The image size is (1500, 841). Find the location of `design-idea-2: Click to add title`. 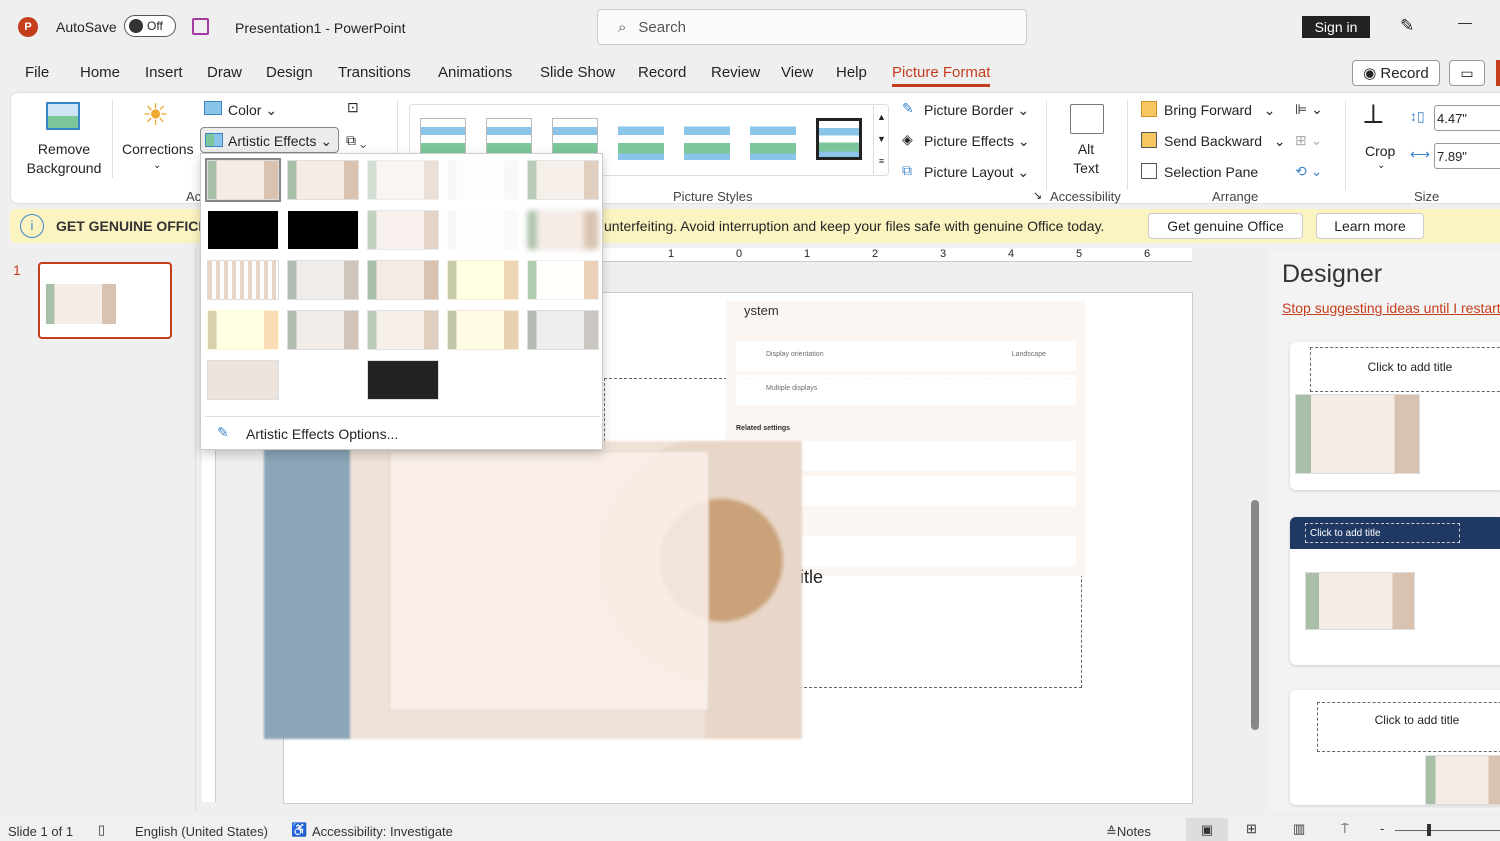

design-idea-2: Click to add title is located at coordinates (1395, 591).